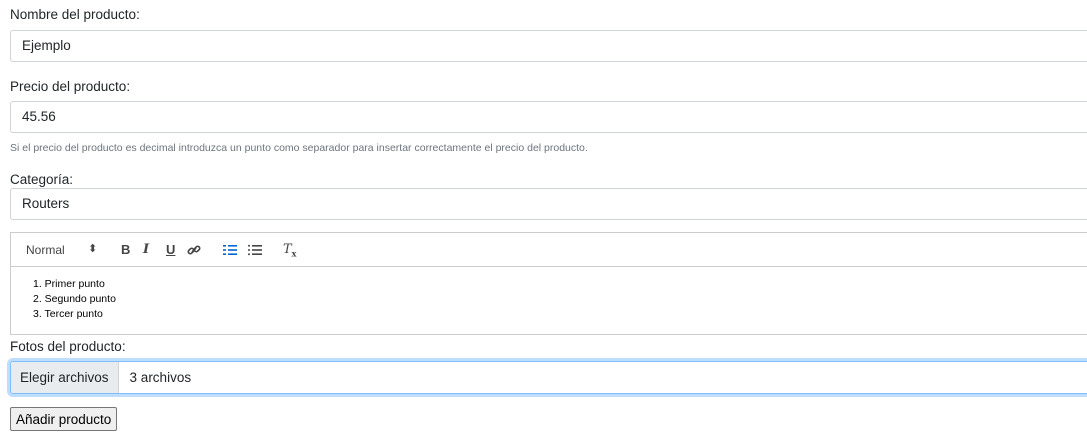 The width and height of the screenshot is (1087, 432). What do you see at coordinates (92, 249) in the screenshot?
I see `heading-select-arrows-icon: ⬍` at bounding box center [92, 249].